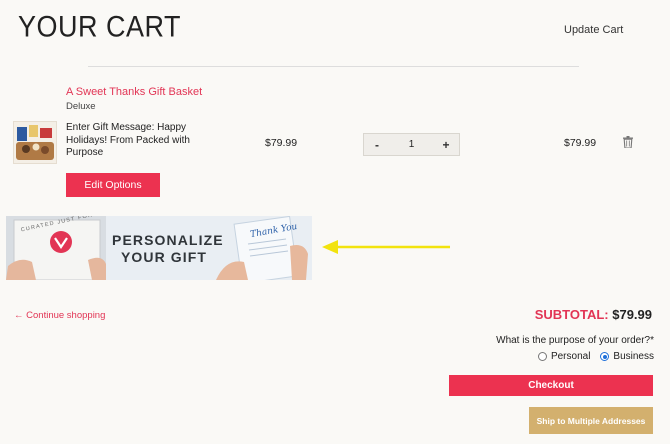 Image resolution: width=670 pixels, height=444 pixels. I want to click on business-radio-label: Business, so click(633, 356).